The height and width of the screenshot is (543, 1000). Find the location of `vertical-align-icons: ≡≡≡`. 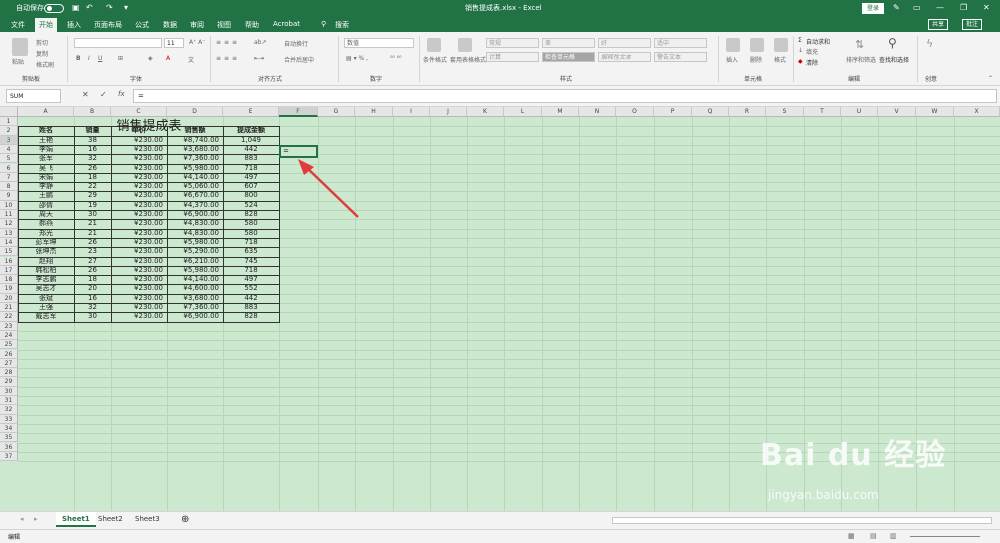

vertical-align-icons: ≡≡≡ is located at coordinates (228, 42).